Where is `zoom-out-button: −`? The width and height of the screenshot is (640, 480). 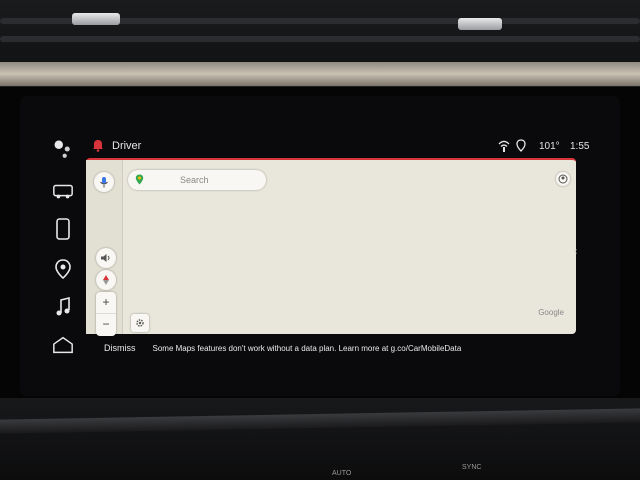 zoom-out-button: − is located at coordinates (106, 324).